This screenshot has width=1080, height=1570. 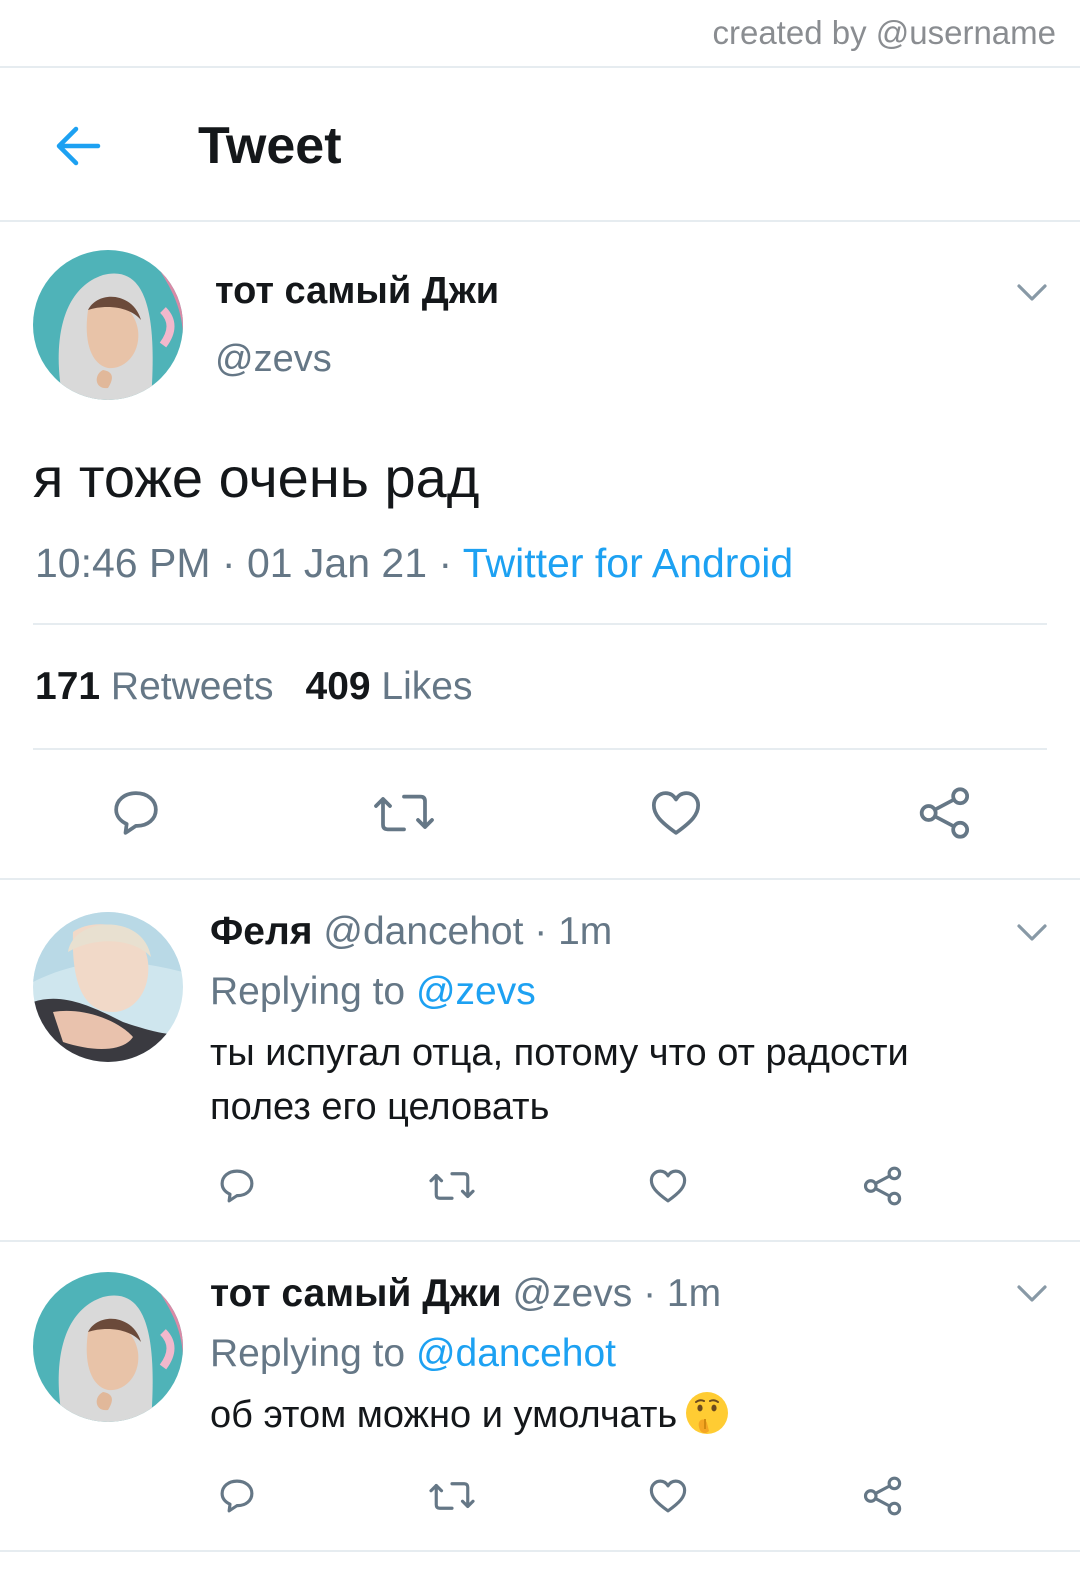 I want to click on likes-count: 409, so click(x=338, y=686).